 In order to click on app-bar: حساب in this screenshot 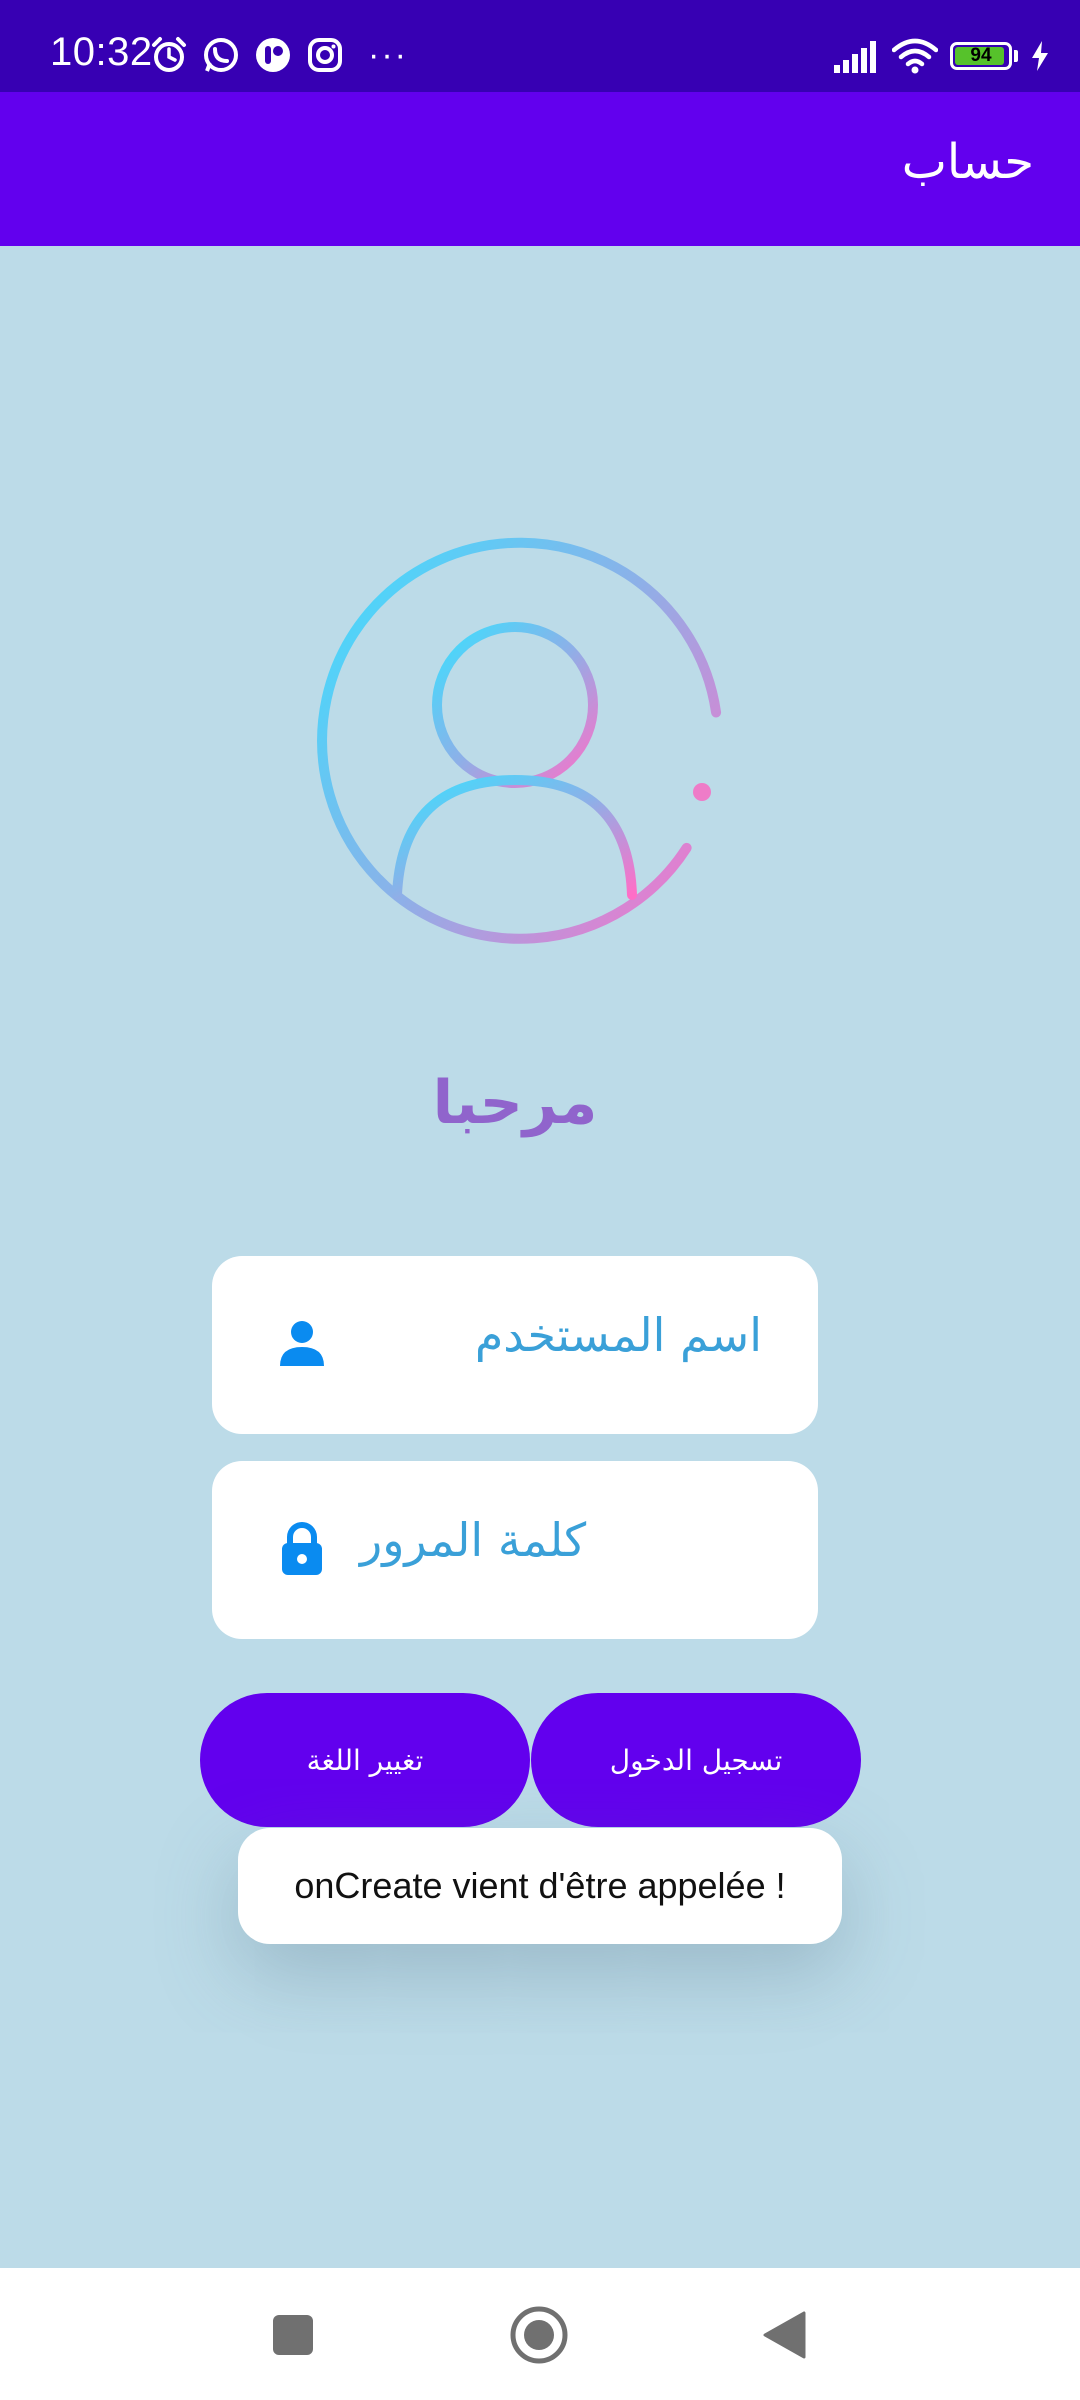, I will do `click(540, 169)`.